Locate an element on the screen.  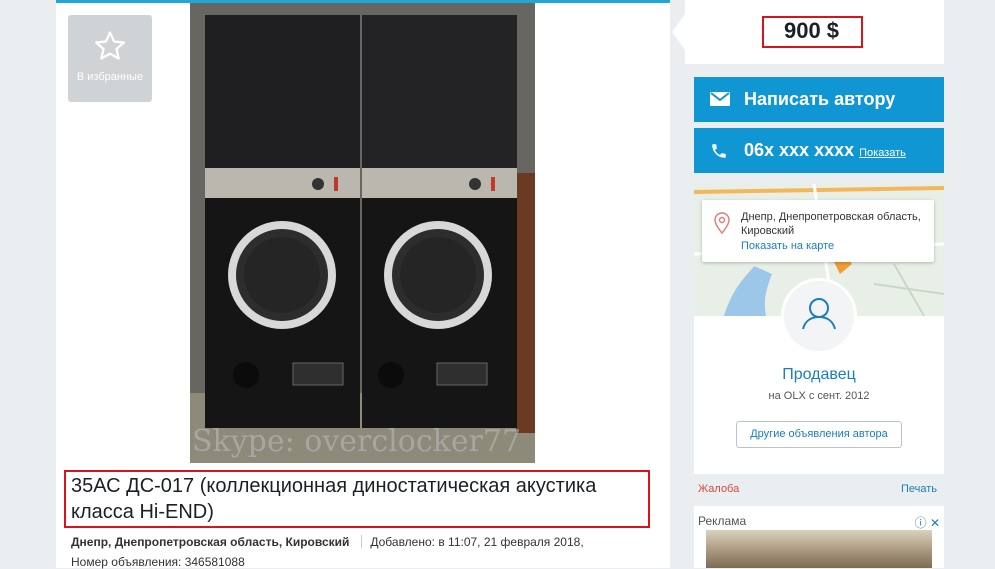
listing-added-date: Добавлено: в 11:07, 21 февраля 2018, is located at coordinates (477, 542).